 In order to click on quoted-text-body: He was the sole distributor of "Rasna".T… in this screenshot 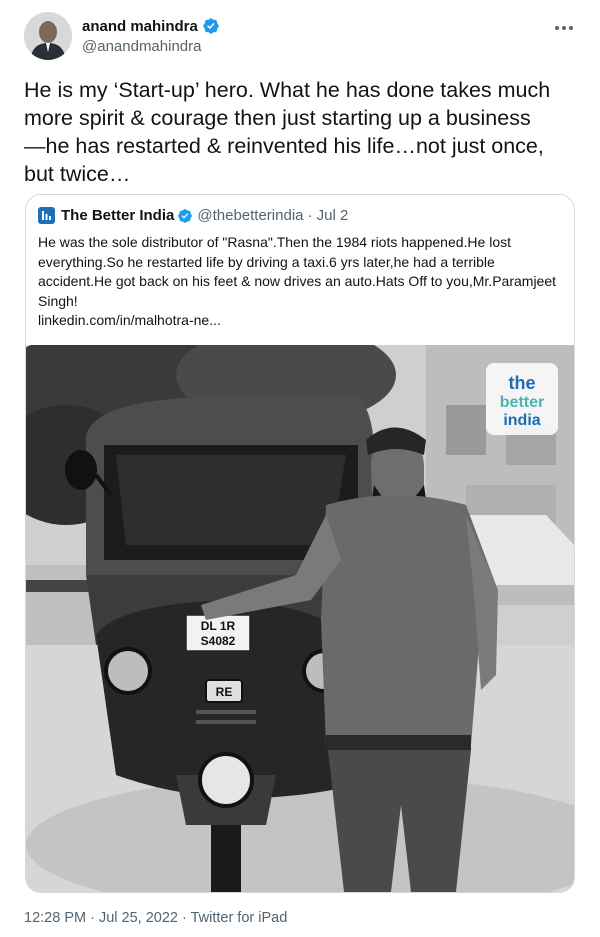, I will do `click(297, 271)`.